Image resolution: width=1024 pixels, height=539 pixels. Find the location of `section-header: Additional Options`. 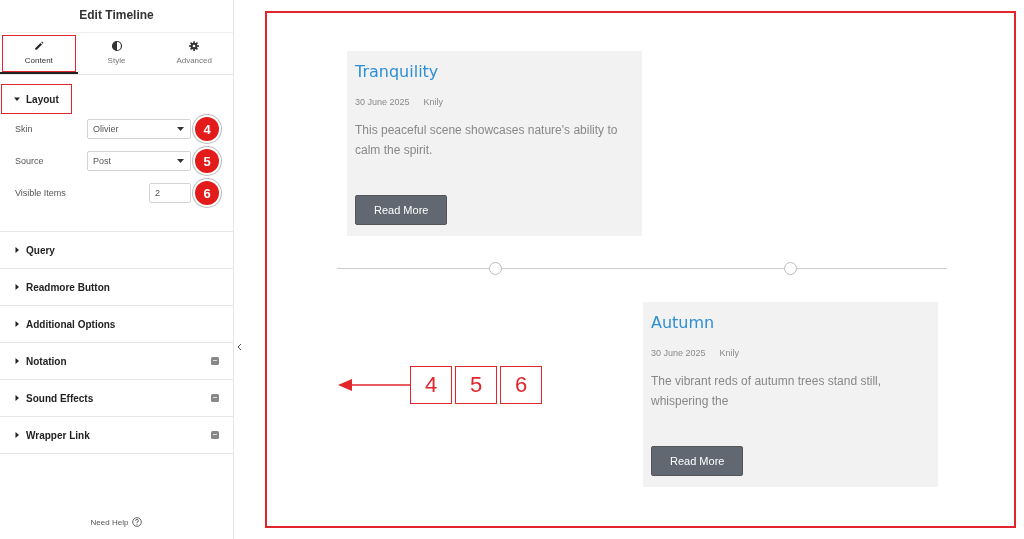

section-header: Additional Options is located at coordinates (116, 324).